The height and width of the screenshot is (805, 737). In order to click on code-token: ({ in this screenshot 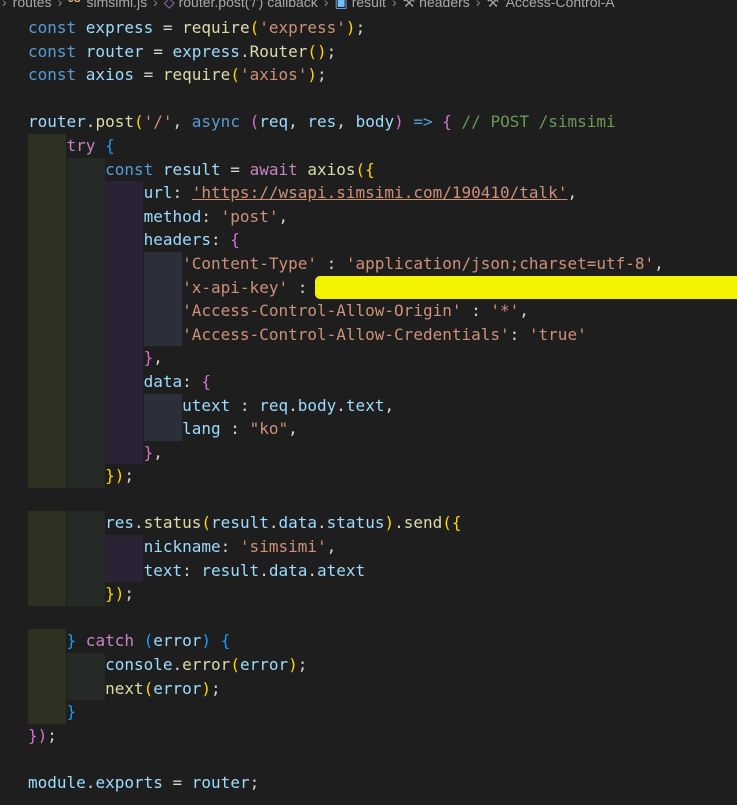, I will do `click(365, 169)`.